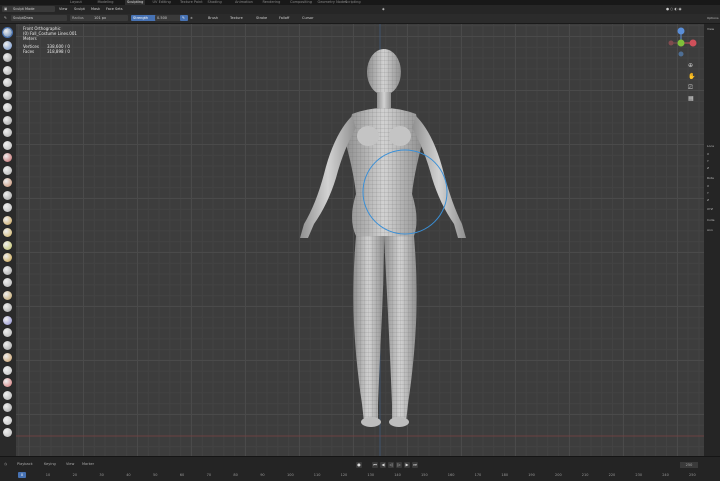 The image size is (720, 481). I want to click on loc-x: X, so click(708, 154).